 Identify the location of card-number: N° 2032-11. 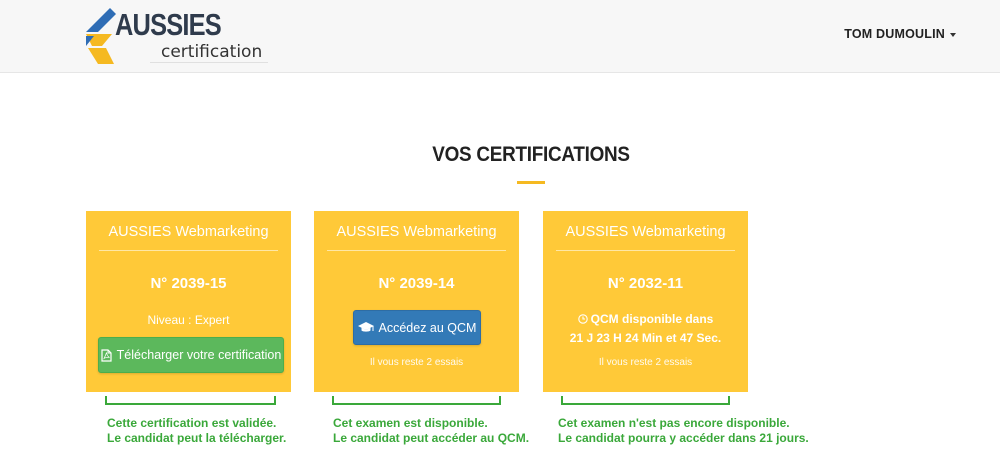
(645, 283).